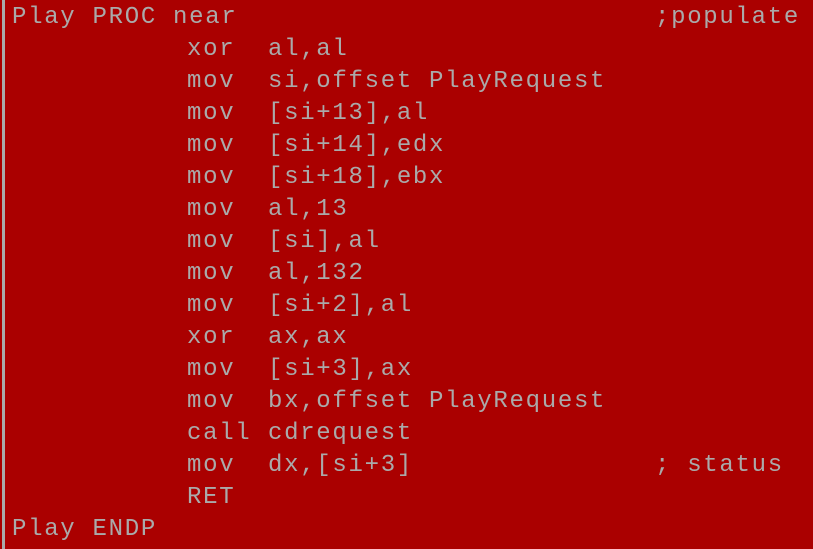  Describe the element at coordinates (406, 498) in the screenshot. I see `code-line: RET` at that location.